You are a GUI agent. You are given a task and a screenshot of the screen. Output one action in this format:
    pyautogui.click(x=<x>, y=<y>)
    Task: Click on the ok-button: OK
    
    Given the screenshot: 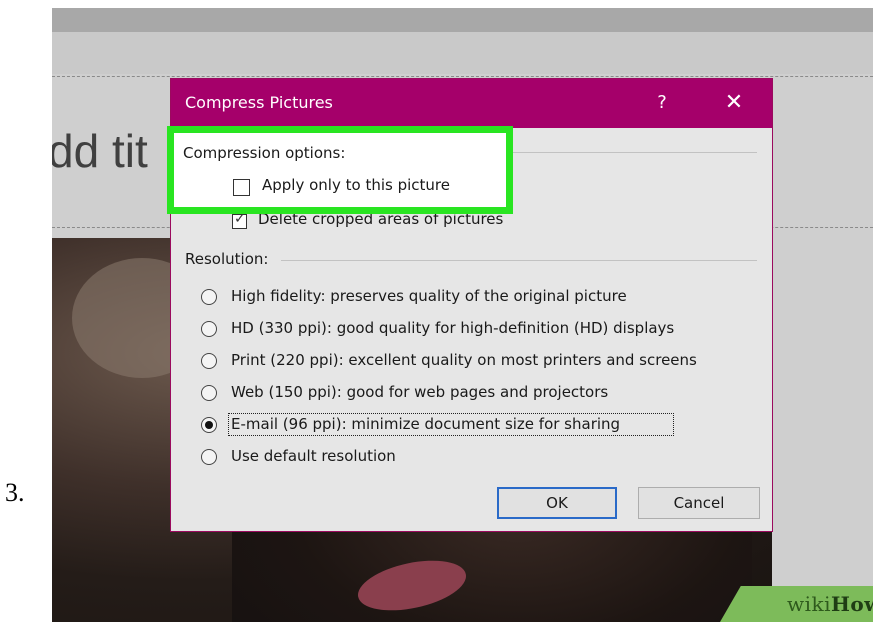 What is the action you would take?
    pyautogui.click(x=557, y=503)
    